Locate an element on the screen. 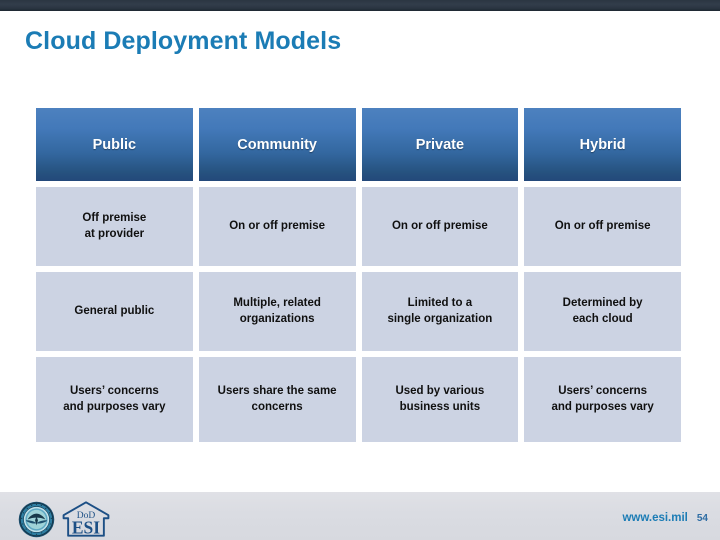  table-header-row: Public Community Private Hybrid is located at coordinates (358, 144).